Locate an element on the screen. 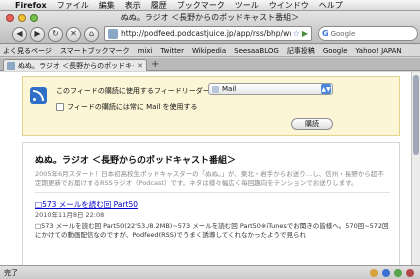 This screenshot has width=420, height=279. divider is located at coordinates (212, 192).